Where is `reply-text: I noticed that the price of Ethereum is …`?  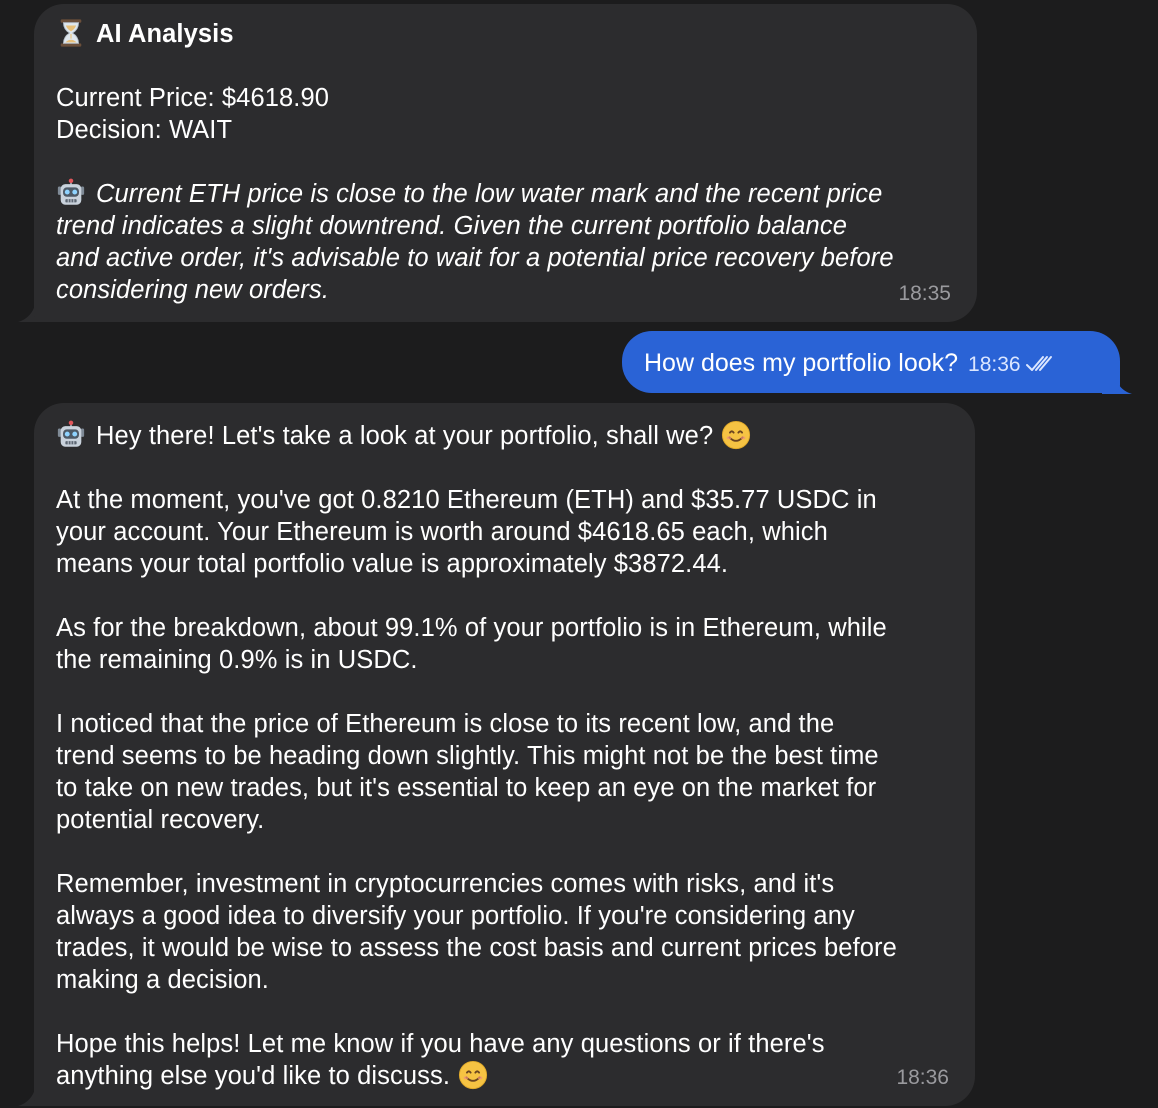
reply-text: I noticed that the price of Ethereum is … is located at coordinates (445, 724).